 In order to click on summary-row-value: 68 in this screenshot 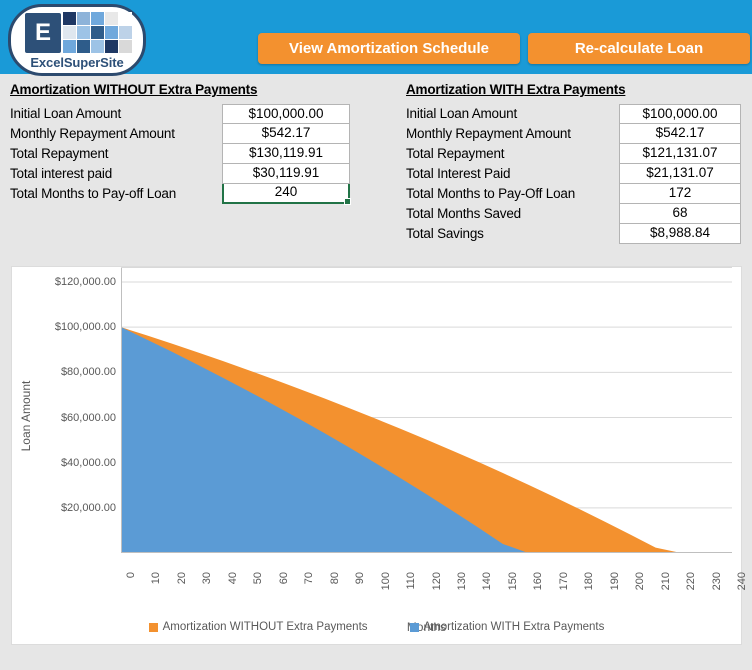, I will do `click(680, 214)`.